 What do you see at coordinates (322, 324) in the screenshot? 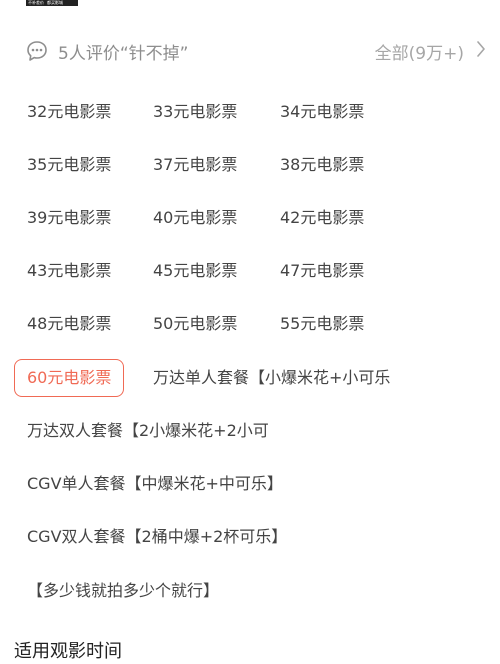
I see `option-55: 55元电影票` at bounding box center [322, 324].